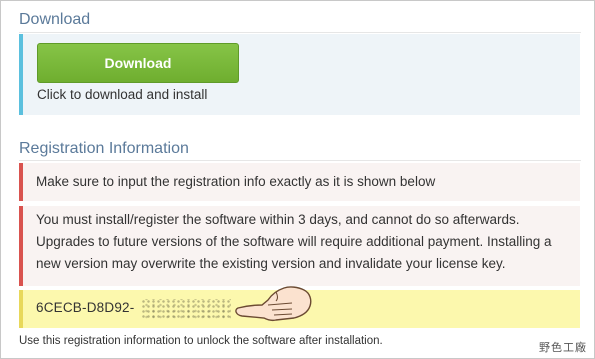 The image size is (595, 359). Describe the element at coordinates (122, 94) in the screenshot. I see `download-caption: Click to download and install` at that location.